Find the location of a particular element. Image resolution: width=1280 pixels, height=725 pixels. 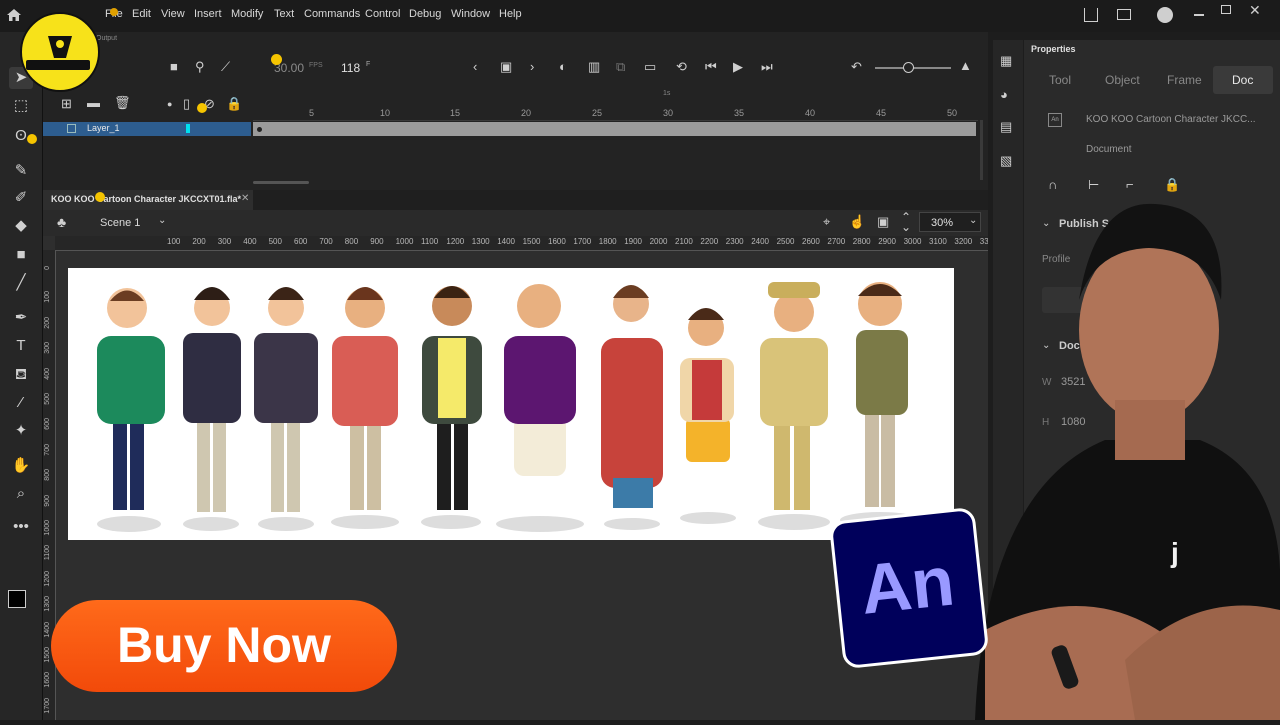

output-tab: Output is located at coordinates (106, 38).